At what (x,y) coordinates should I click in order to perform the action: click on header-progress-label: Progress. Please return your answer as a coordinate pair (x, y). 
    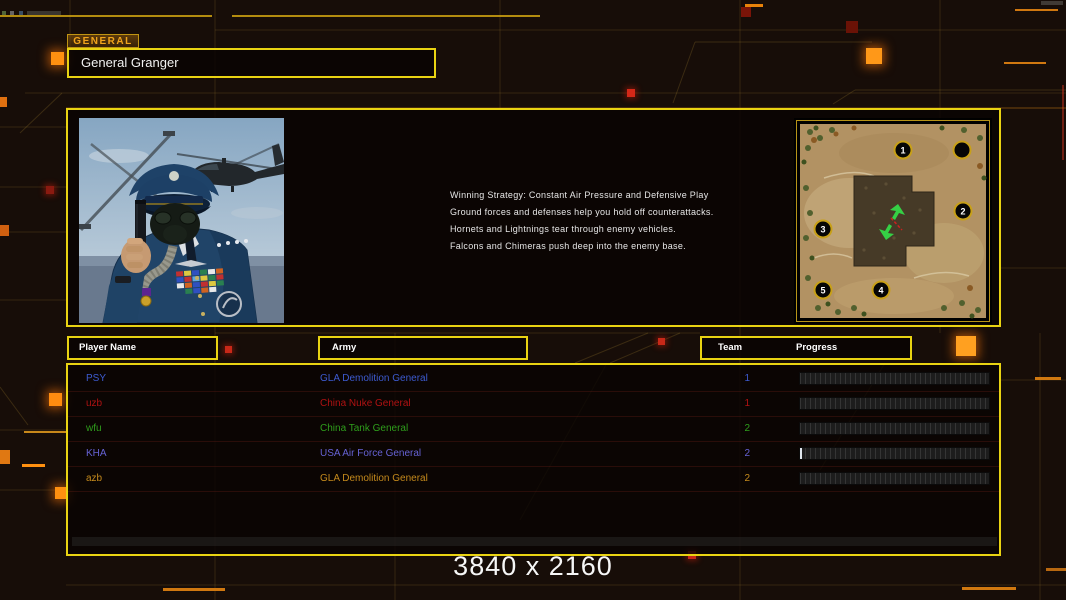
    Looking at the image, I should click on (817, 347).